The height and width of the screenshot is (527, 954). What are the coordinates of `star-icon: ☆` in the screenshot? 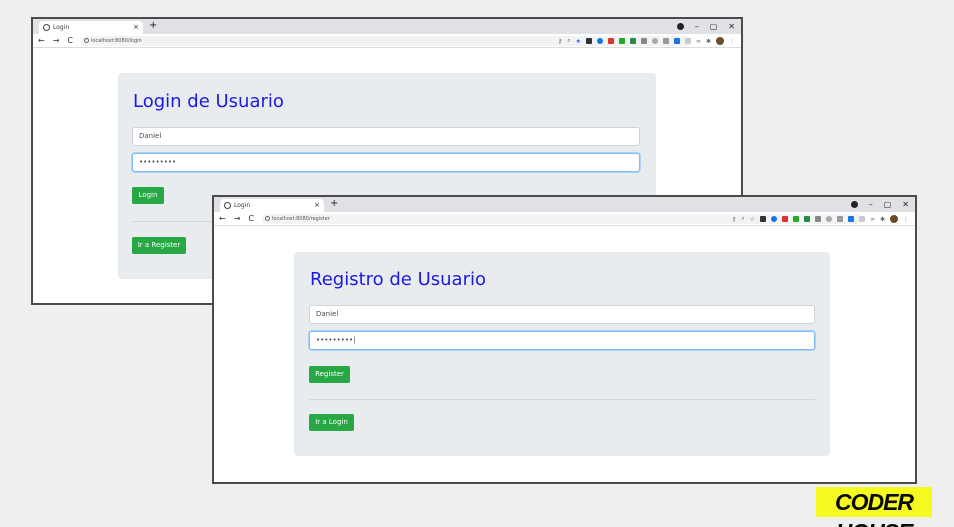 It's located at (752, 219).